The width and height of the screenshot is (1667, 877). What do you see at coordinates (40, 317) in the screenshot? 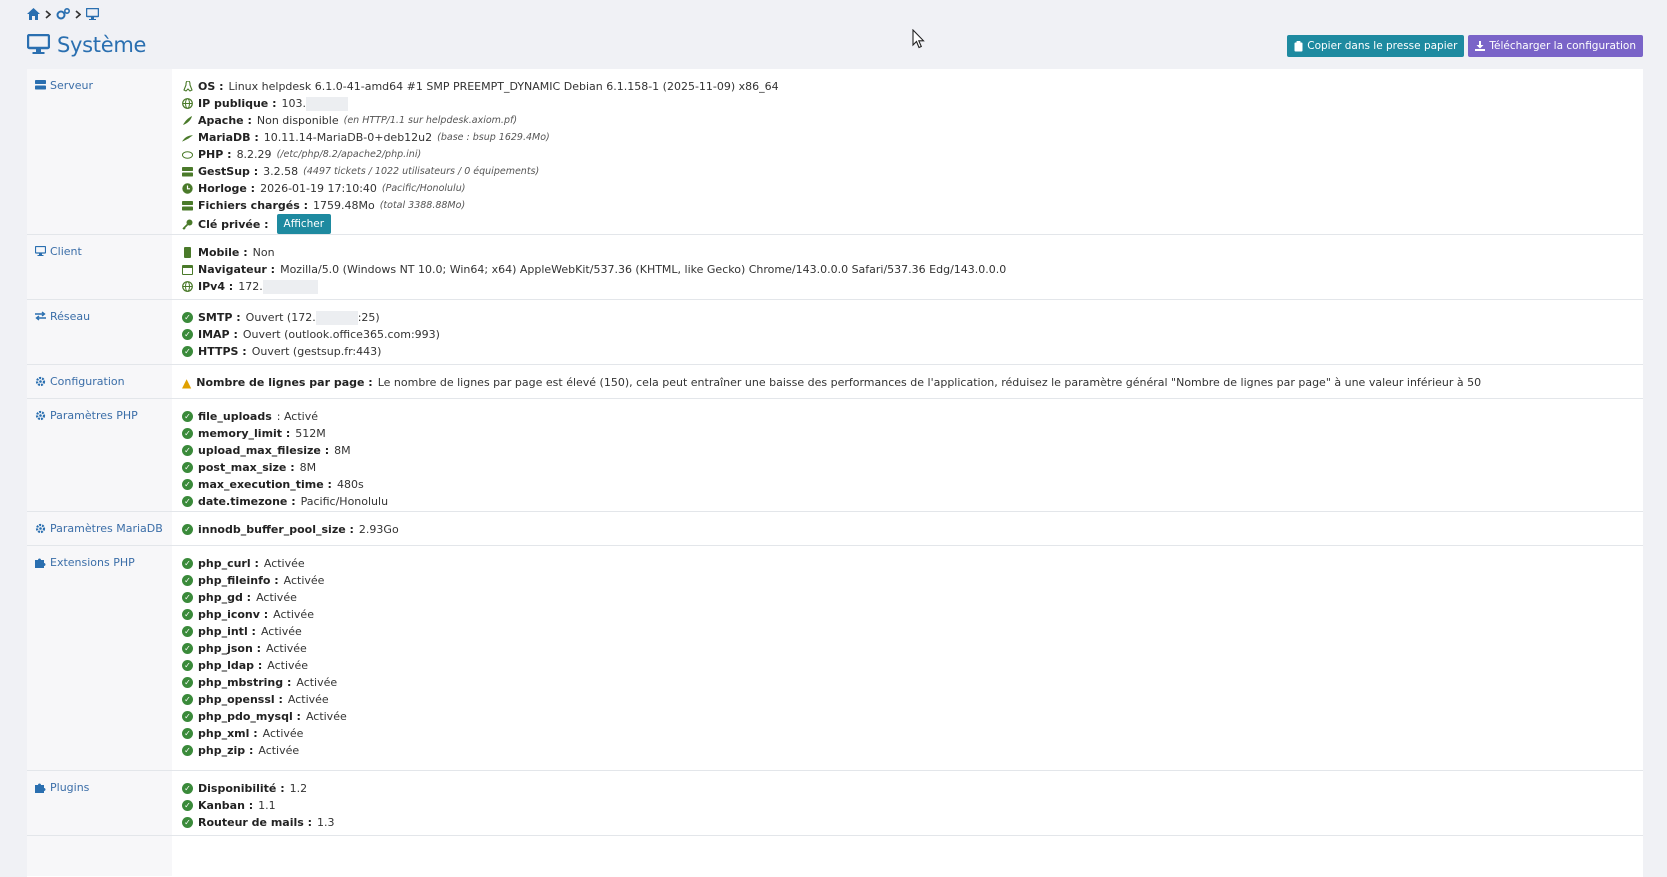
I see `exchange-icon` at bounding box center [40, 317].